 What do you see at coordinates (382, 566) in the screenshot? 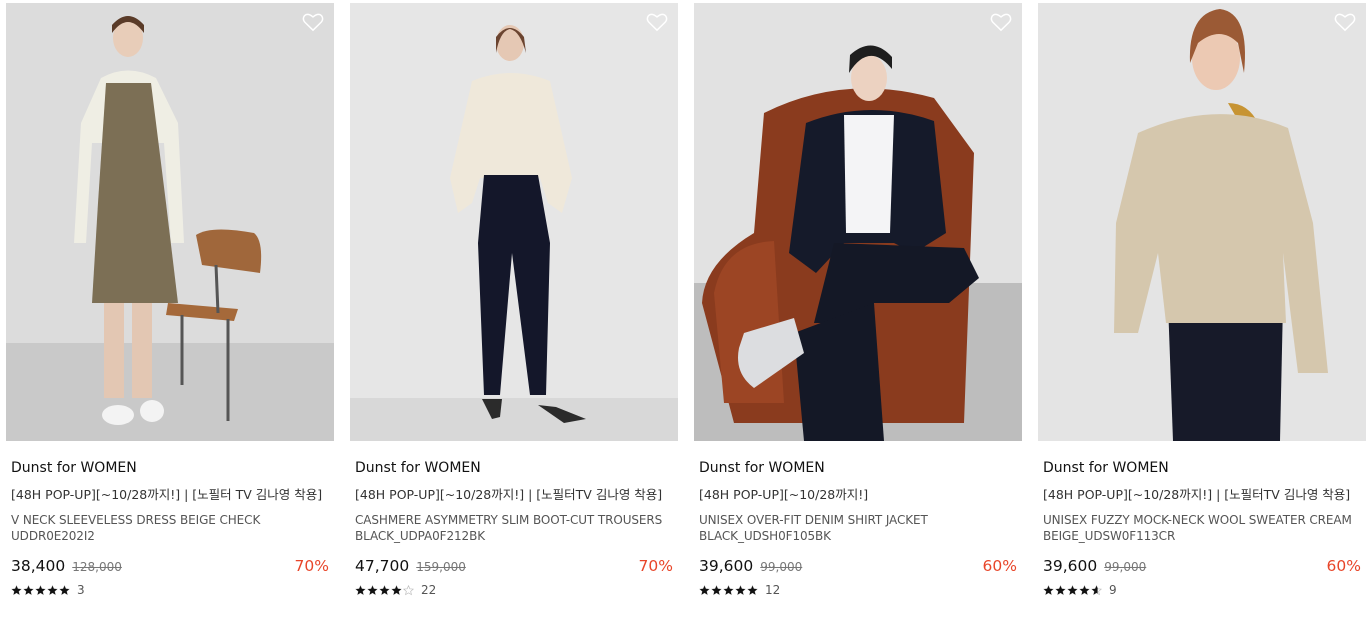
I see `sale-price: 47,700` at bounding box center [382, 566].